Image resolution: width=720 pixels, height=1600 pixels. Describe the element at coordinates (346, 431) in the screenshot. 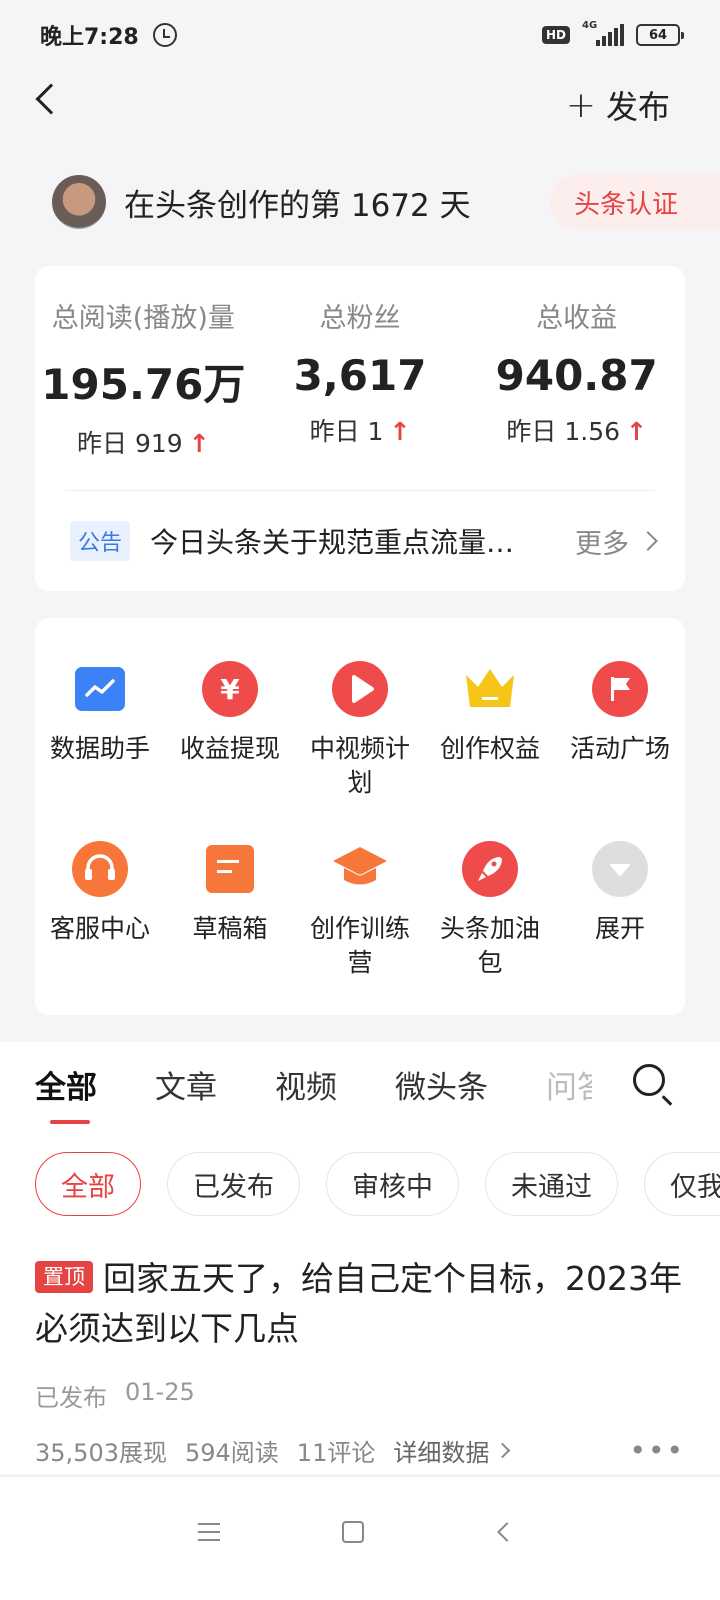

I see `stat-yesterday: 昨日 1` at that location.